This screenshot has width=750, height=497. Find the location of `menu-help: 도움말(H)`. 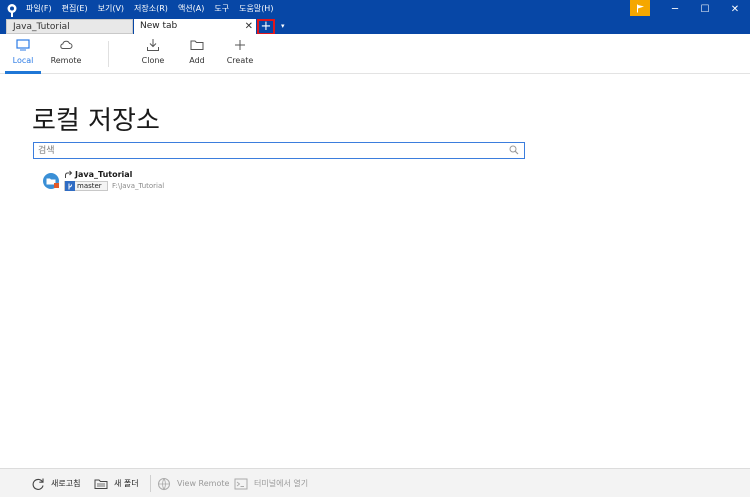

menu-help: 도움말(H) is located at coordinates (256, 9).